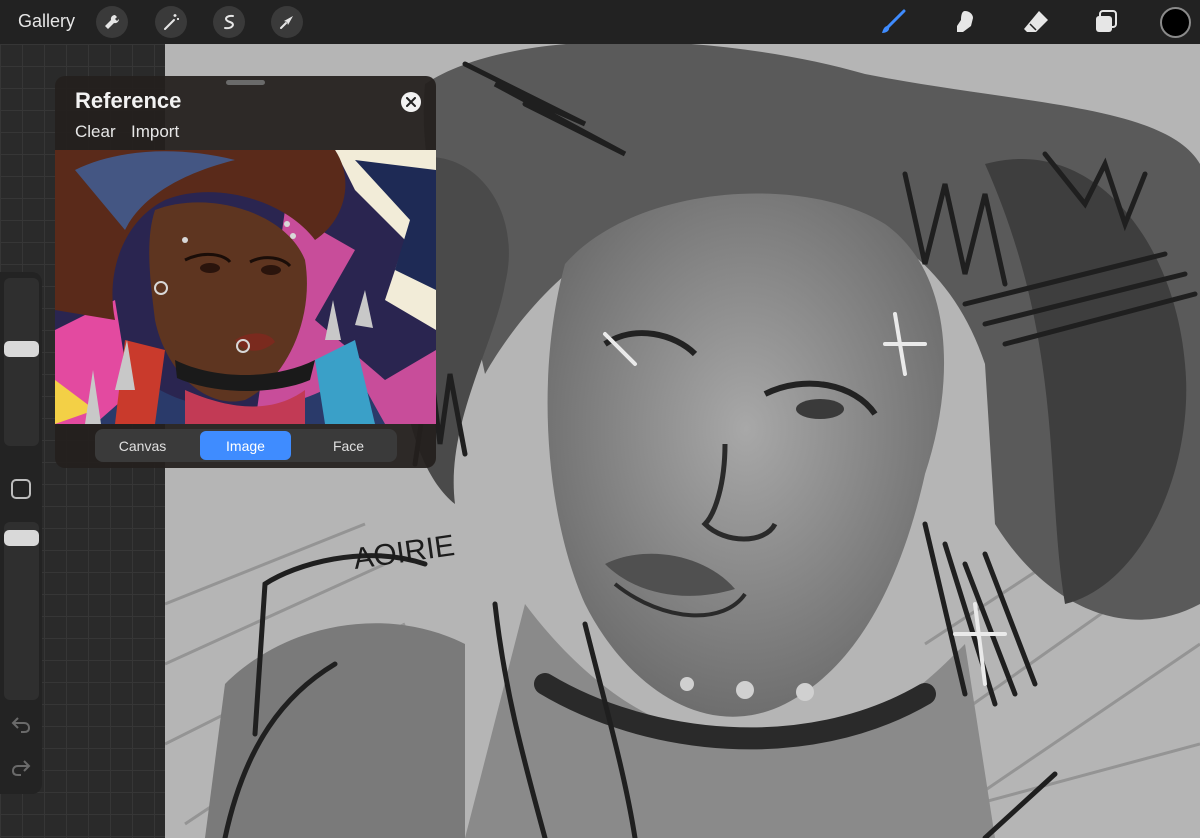  Describe the element at coordinates (348, 445) in the screenshot. I see `tab-face: Face` at that location.